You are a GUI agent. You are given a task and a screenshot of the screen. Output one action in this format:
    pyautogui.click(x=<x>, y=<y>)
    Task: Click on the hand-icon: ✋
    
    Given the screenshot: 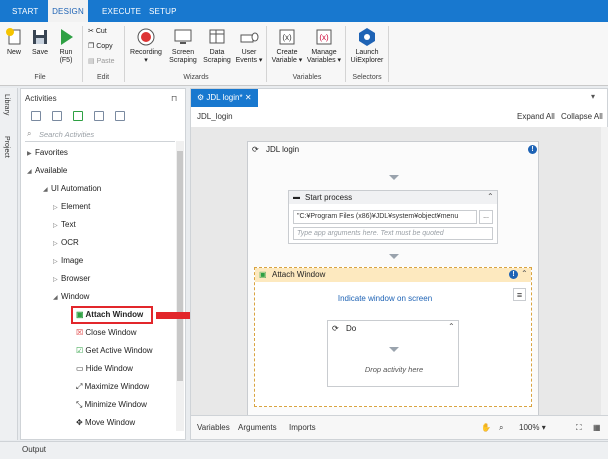 What is the action you would take?
    pyautogui.click(x=486, y=427)
    